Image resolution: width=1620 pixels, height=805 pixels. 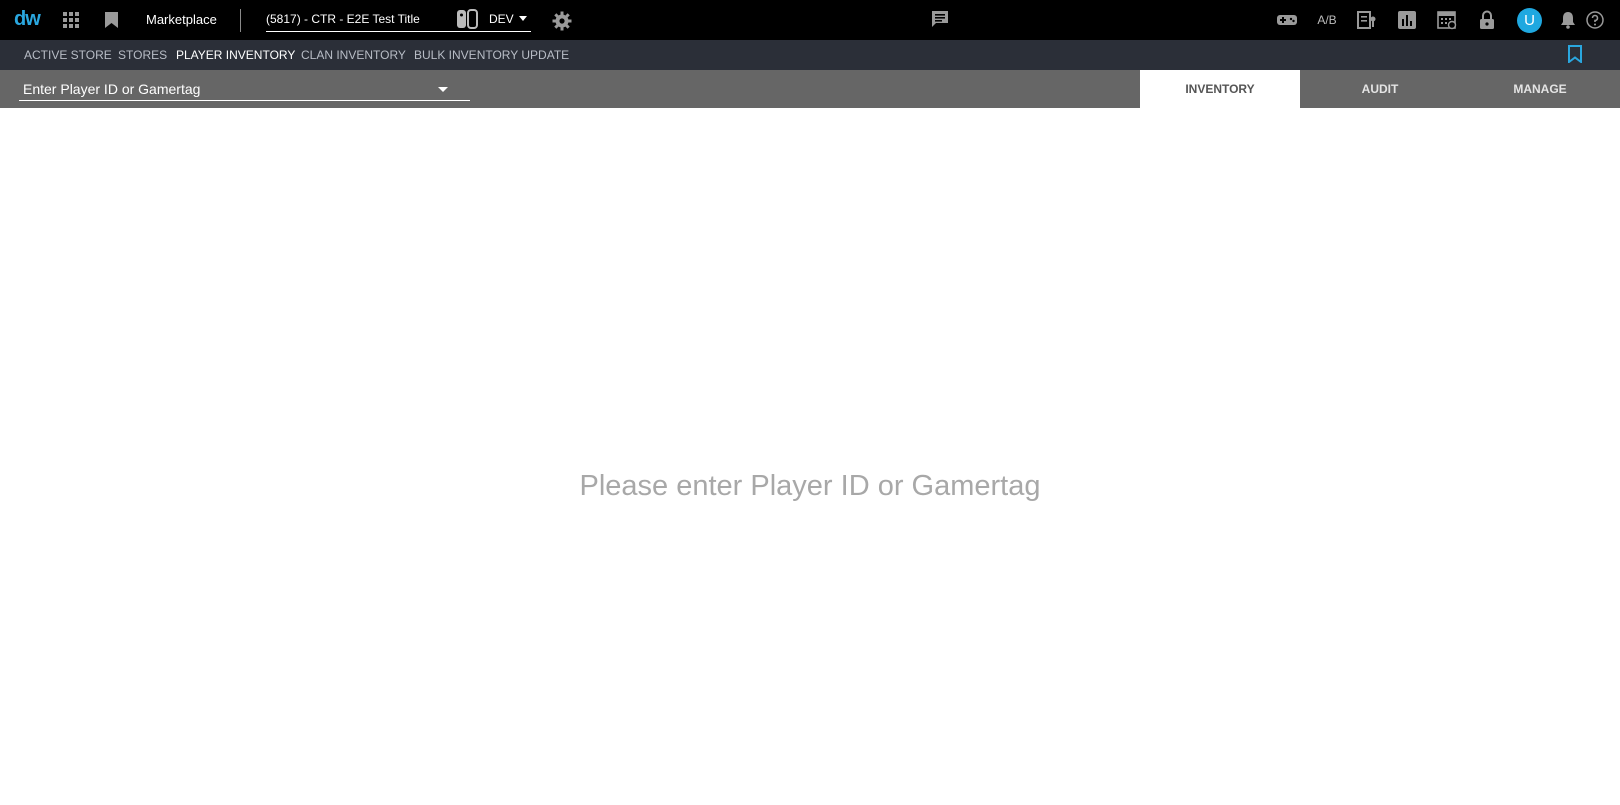 What do you see at coordinates (467, 19) in the screenshot?
I see `platform-switch-icon` at bounding box center [467, 19].